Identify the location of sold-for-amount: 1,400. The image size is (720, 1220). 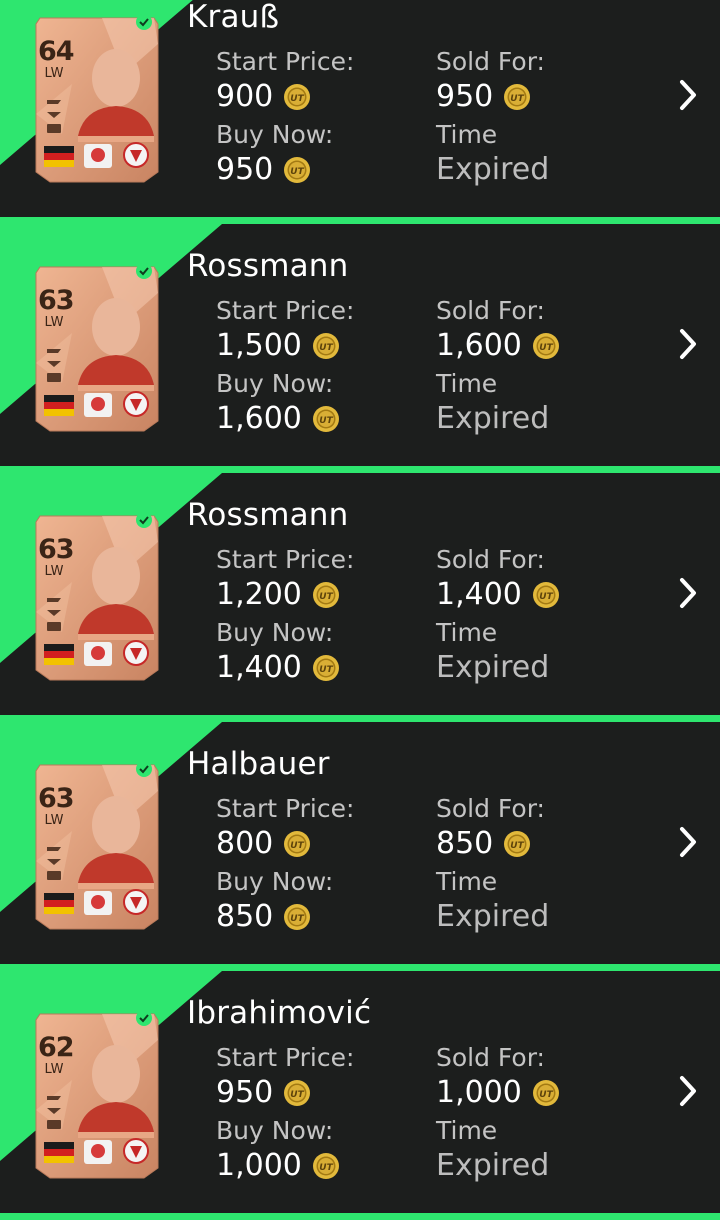
(479, 594).